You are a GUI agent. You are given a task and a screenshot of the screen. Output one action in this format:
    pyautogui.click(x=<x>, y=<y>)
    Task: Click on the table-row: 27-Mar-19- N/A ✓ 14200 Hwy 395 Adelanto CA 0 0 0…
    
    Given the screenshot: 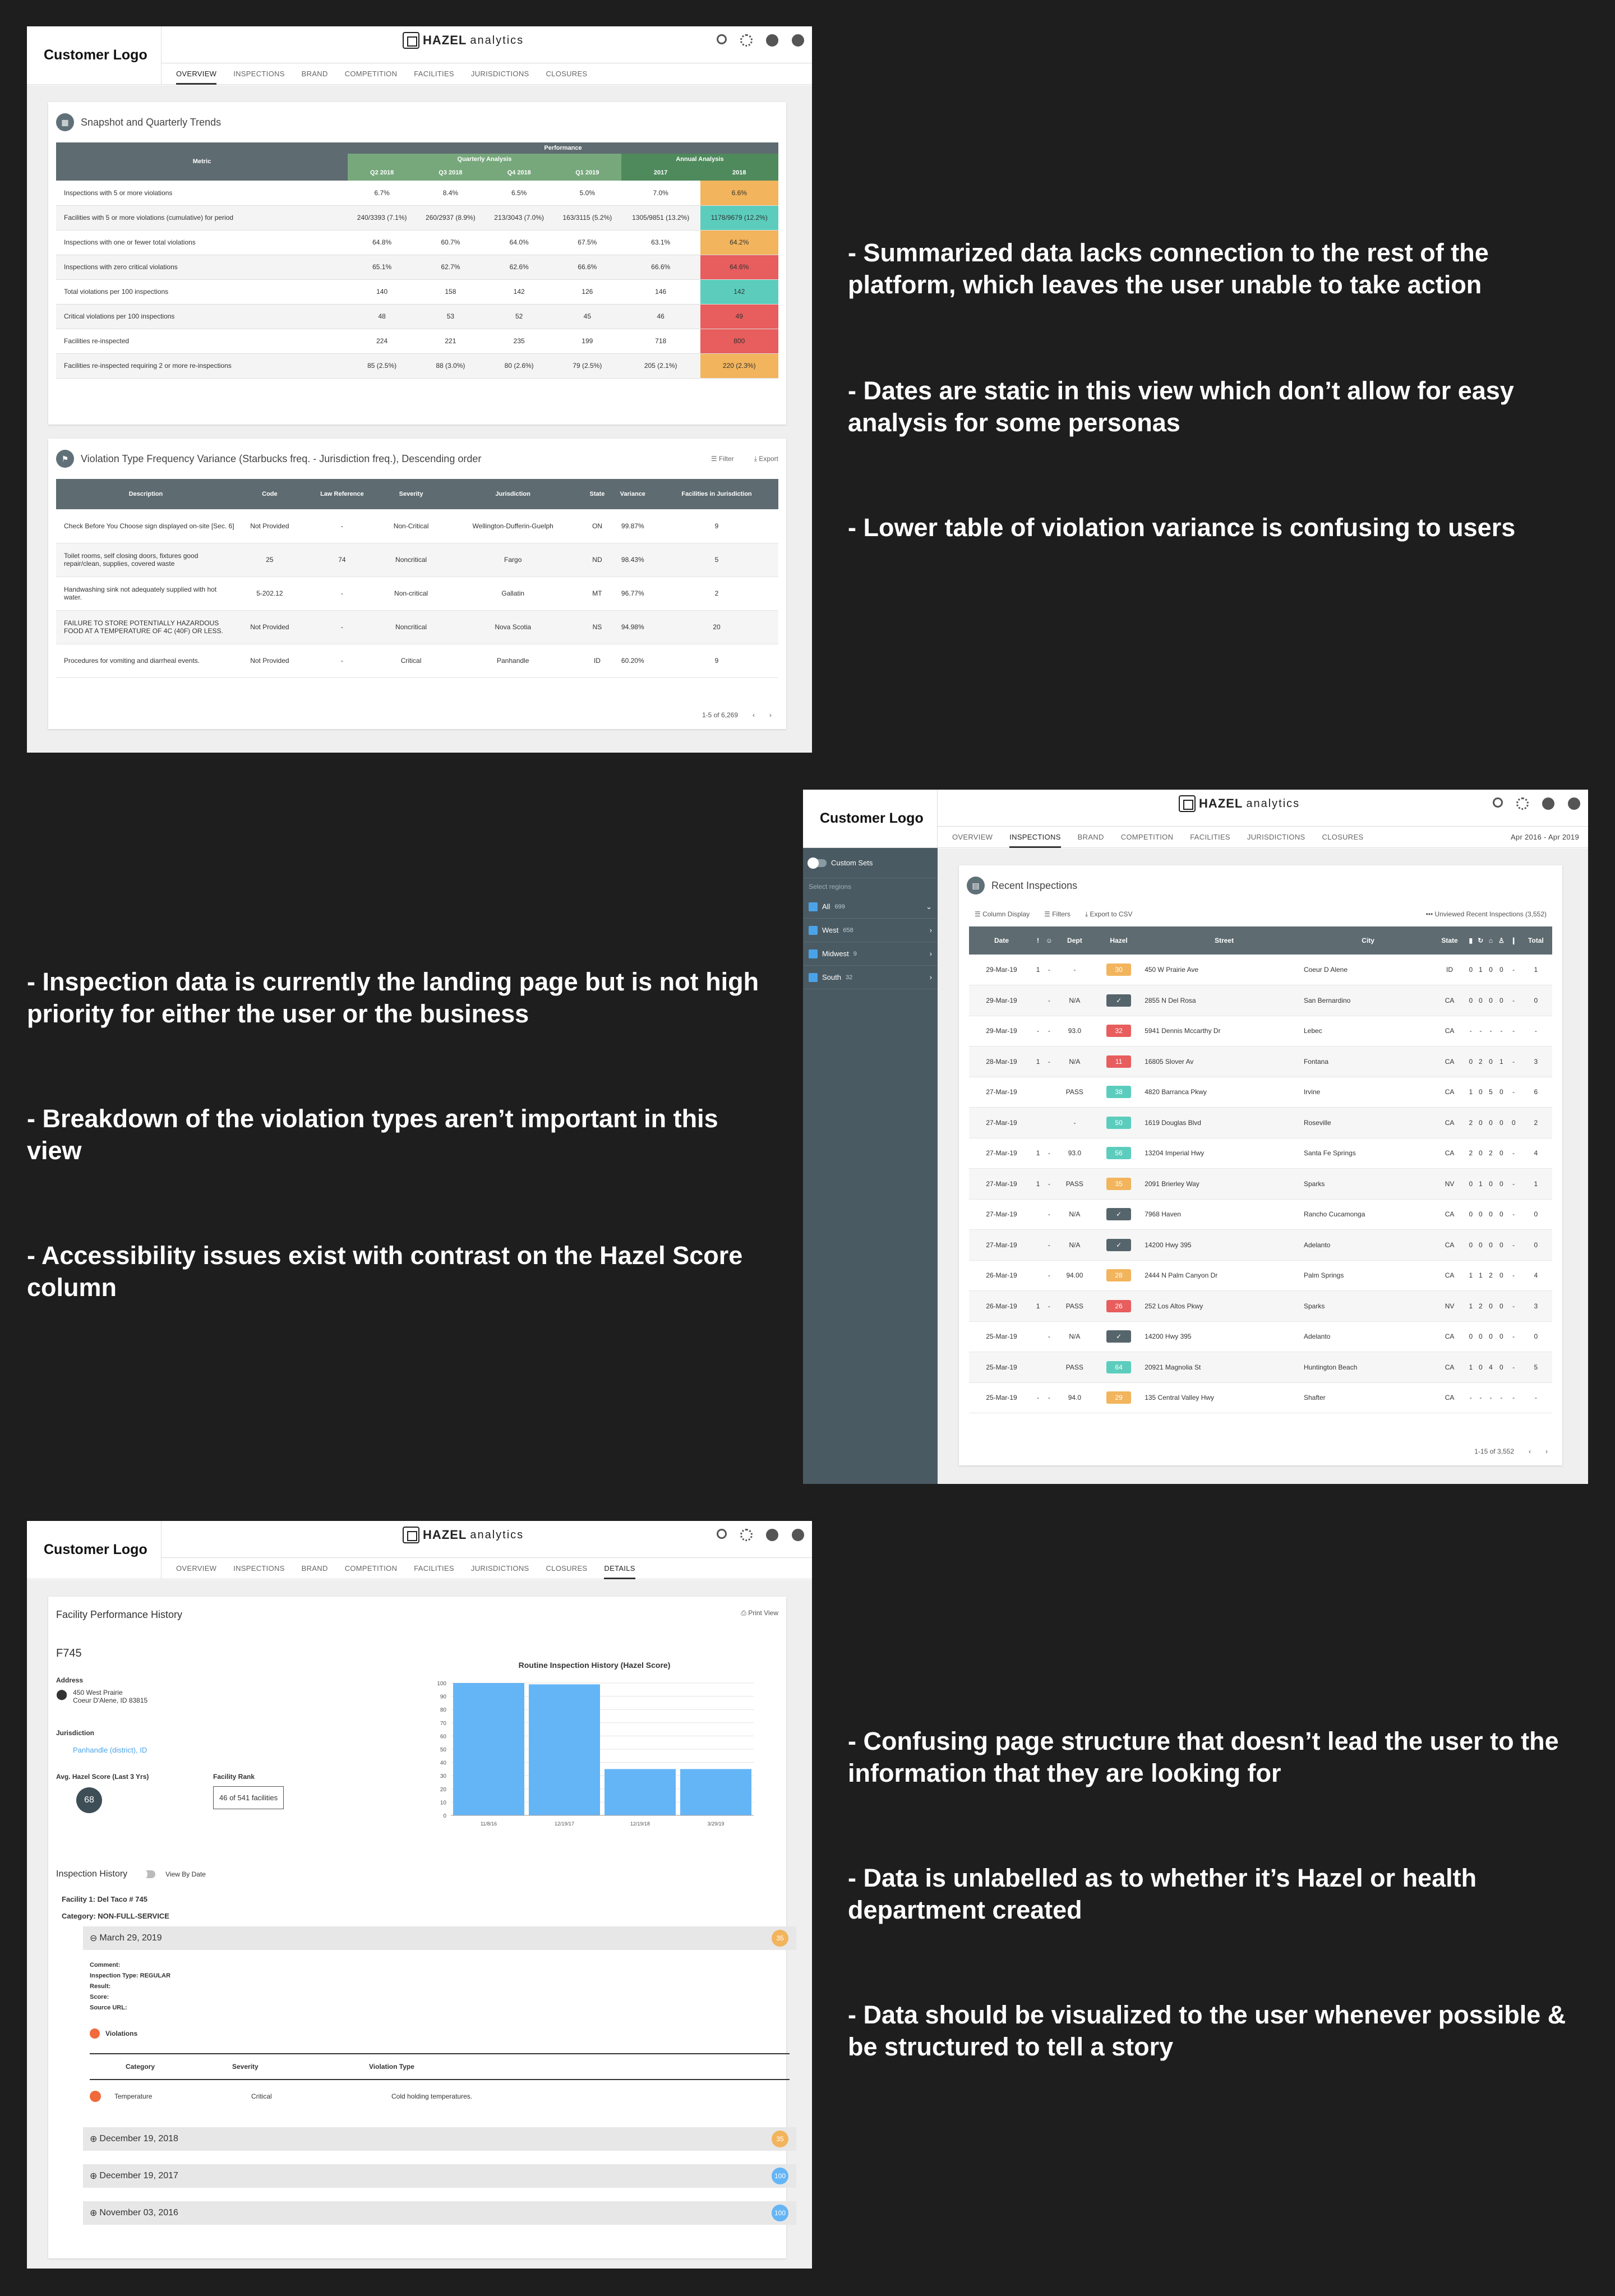 What is the action you would take?
    pyautogui.click(x=1260, y=1245)
    